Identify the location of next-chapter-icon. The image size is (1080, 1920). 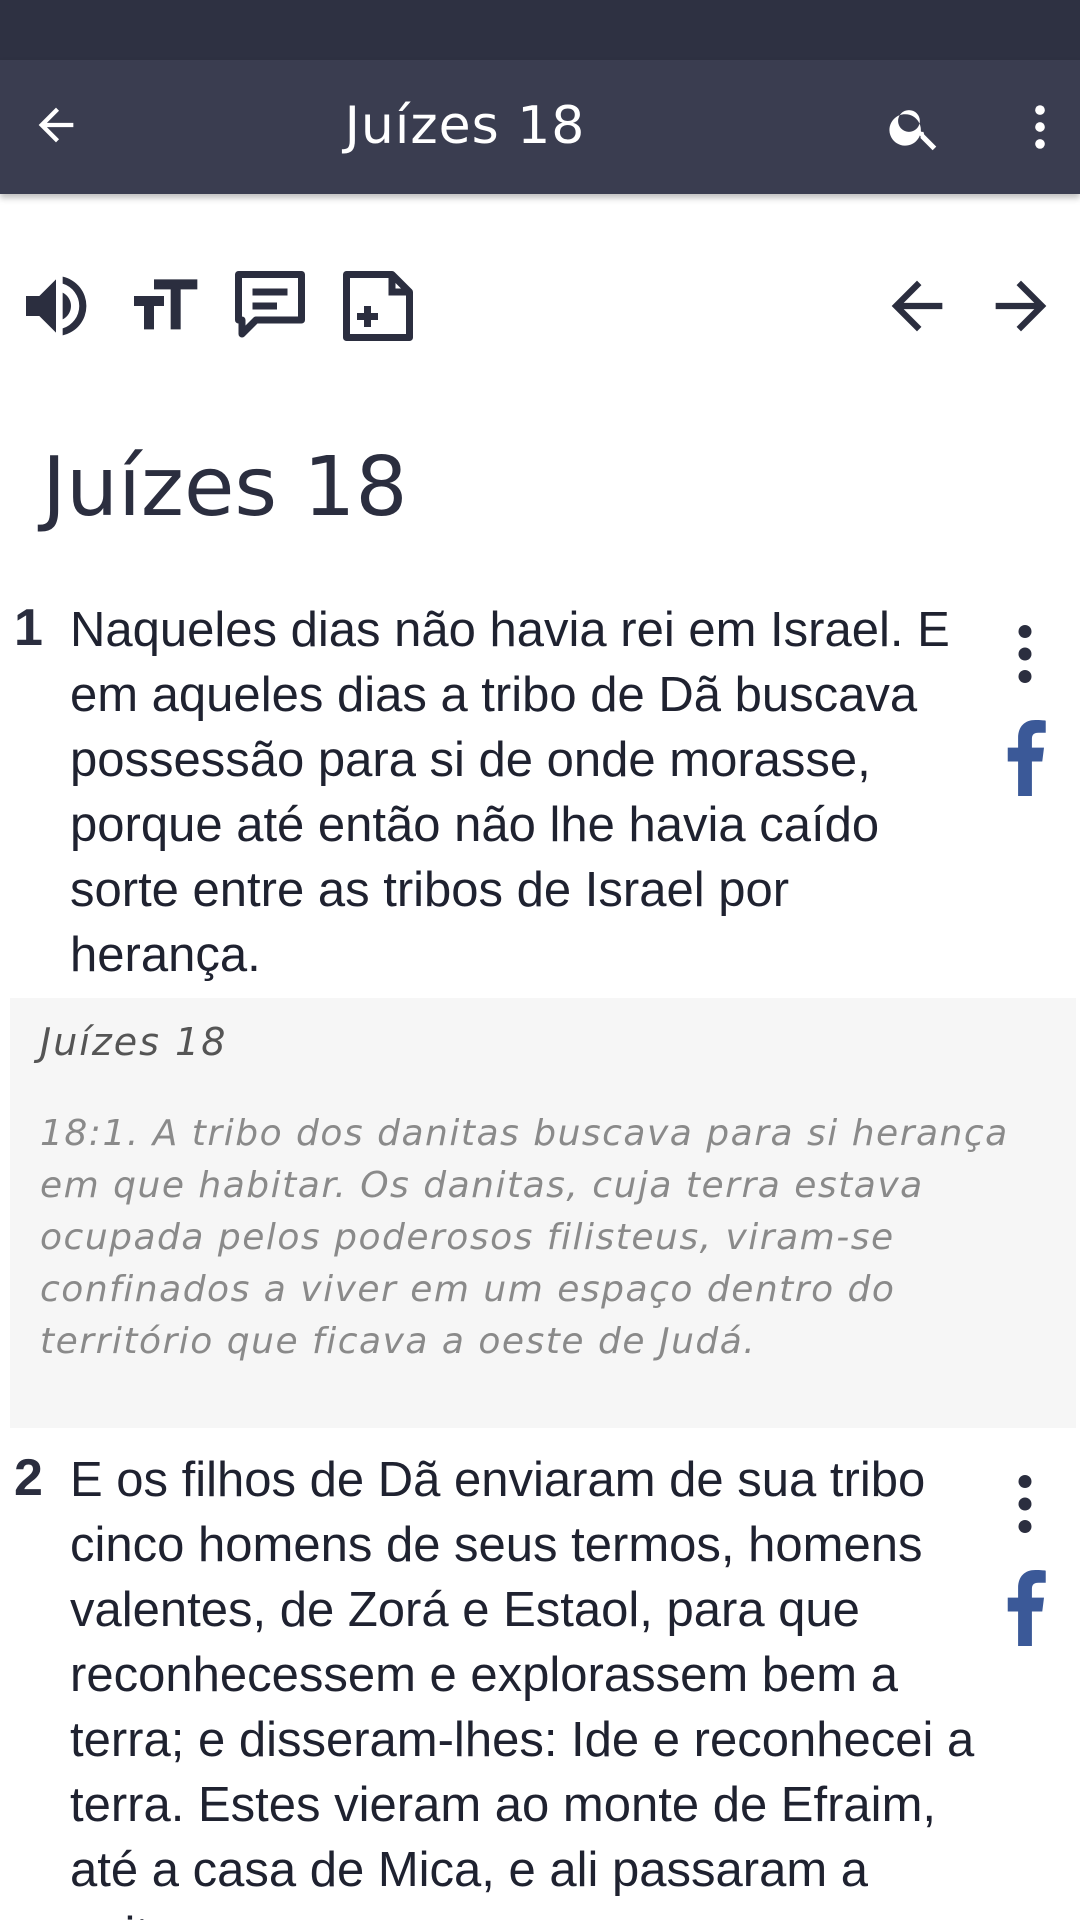
(1021, 306).